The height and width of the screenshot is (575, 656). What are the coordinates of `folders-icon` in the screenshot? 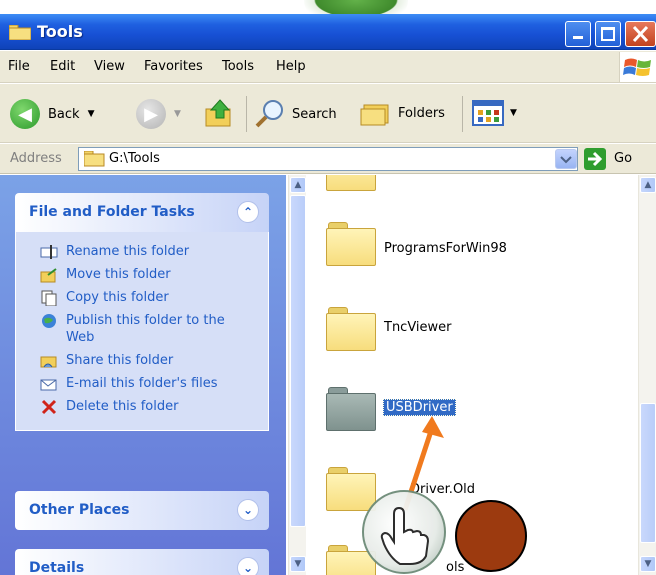 It's located at (374, 115).